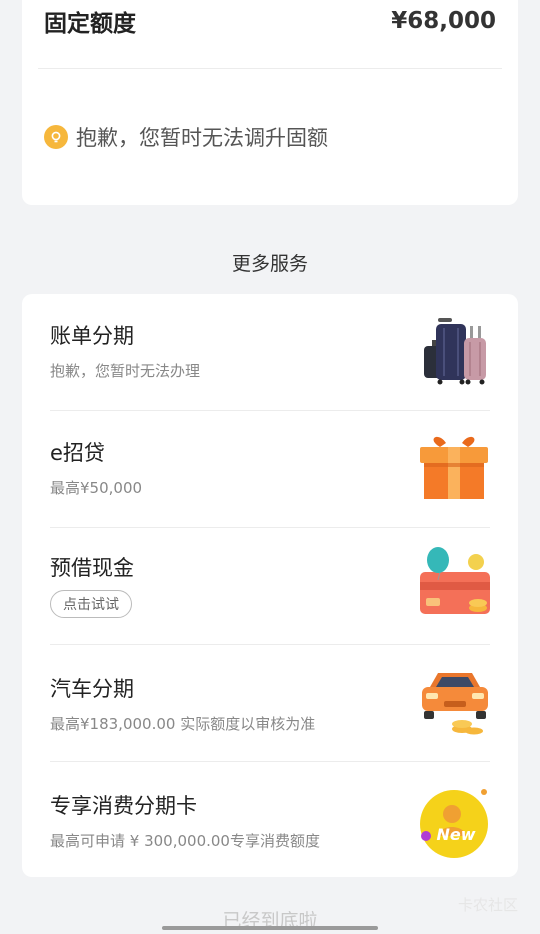 The width and height of the screenshot is (540, 934). What do you see at coordinates (454, 823) in the screenshot?
I see `new-card-icon: New` at bounding box center [454, 823].